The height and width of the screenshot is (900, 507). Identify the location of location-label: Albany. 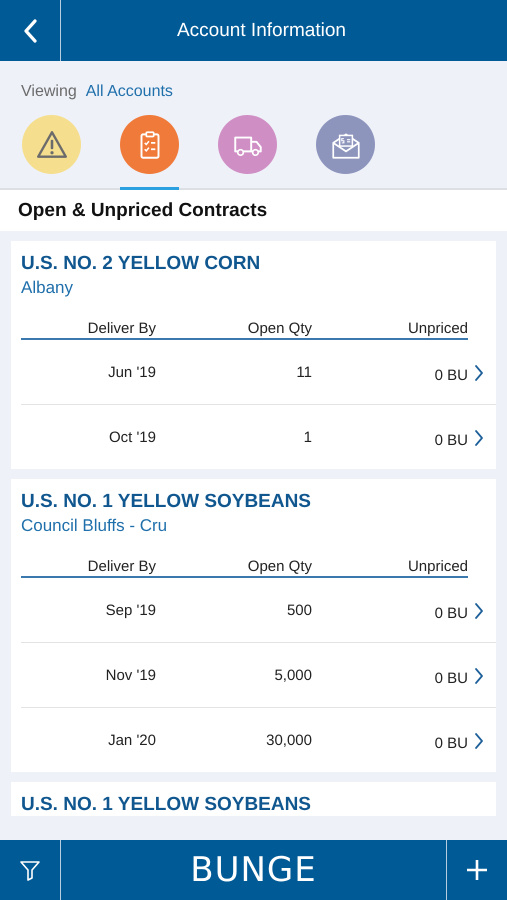
(47, 288).